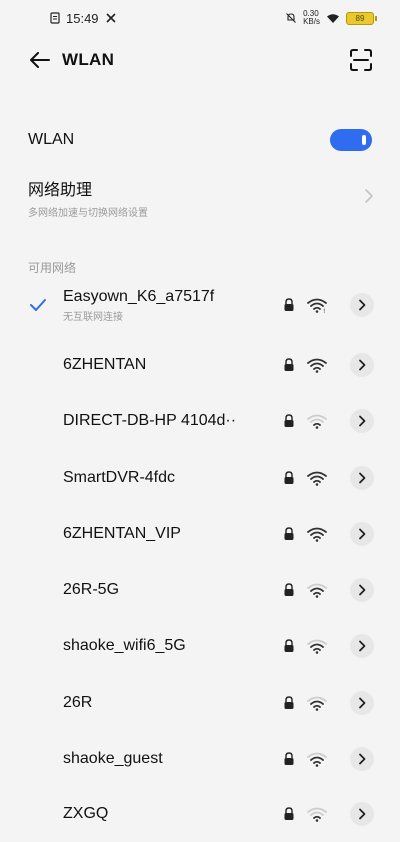 This screenshot has height=842, width=400. I want to click on status-right: 0.30 KB/s 89, so click(342, 18).